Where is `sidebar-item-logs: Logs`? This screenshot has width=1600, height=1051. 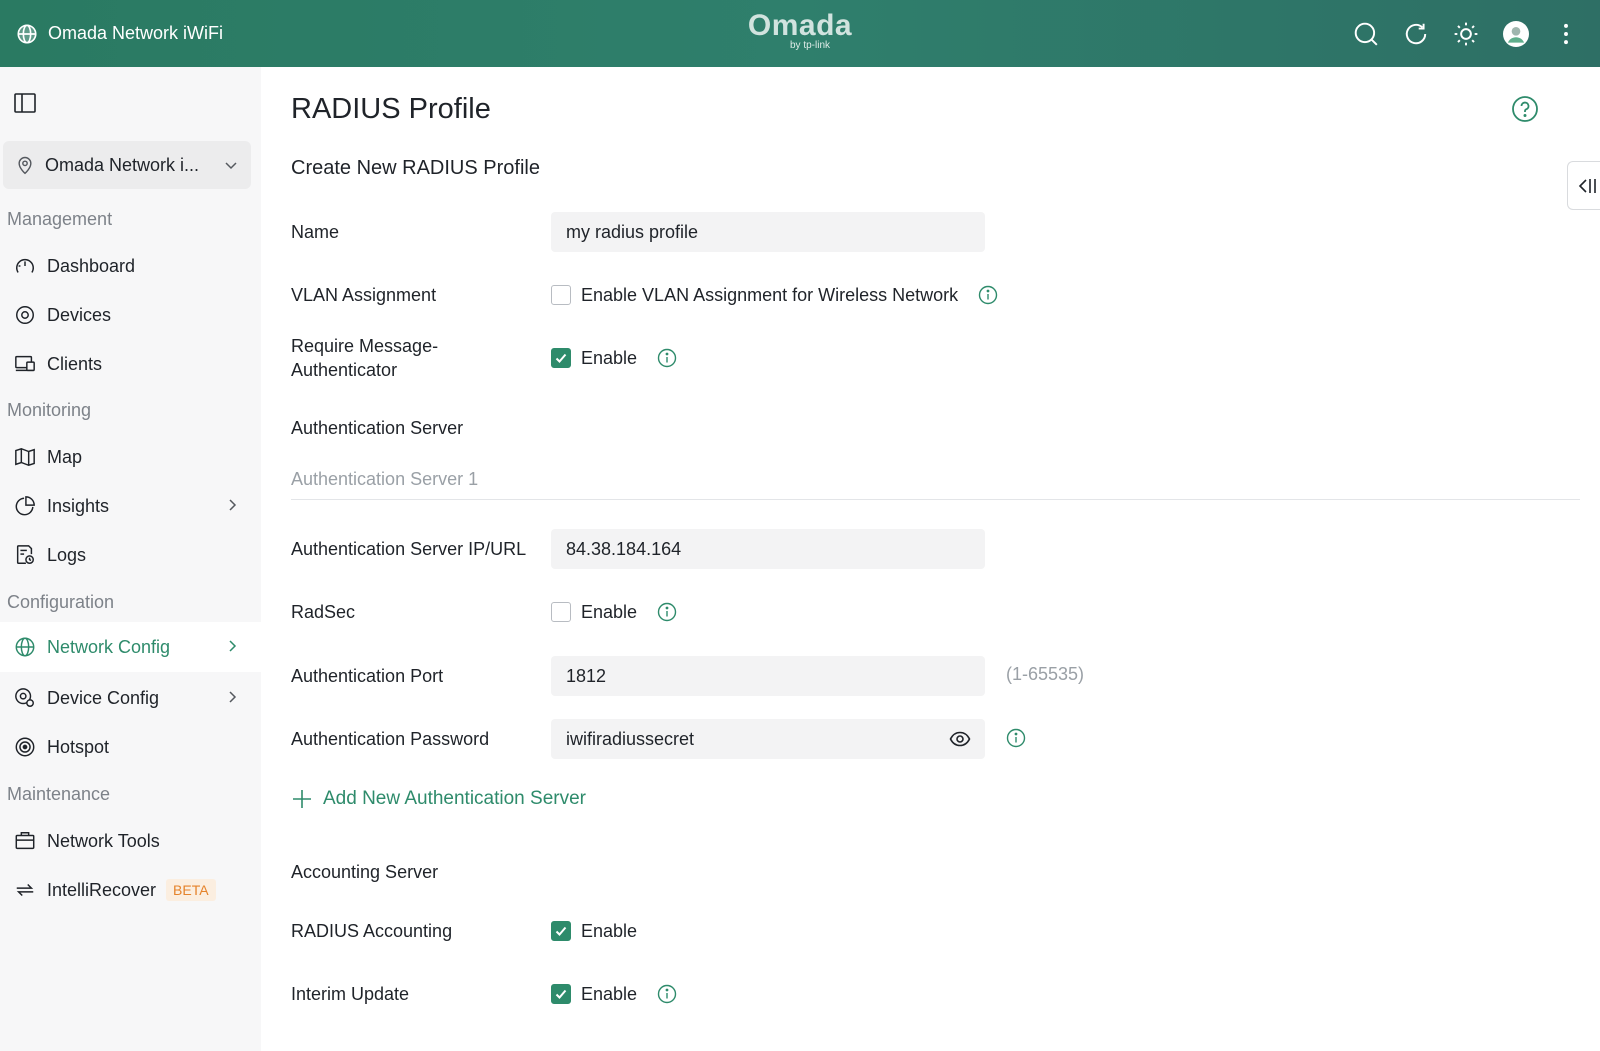
sidebar-item-logs: Logs is located at coordinates (130, 555).